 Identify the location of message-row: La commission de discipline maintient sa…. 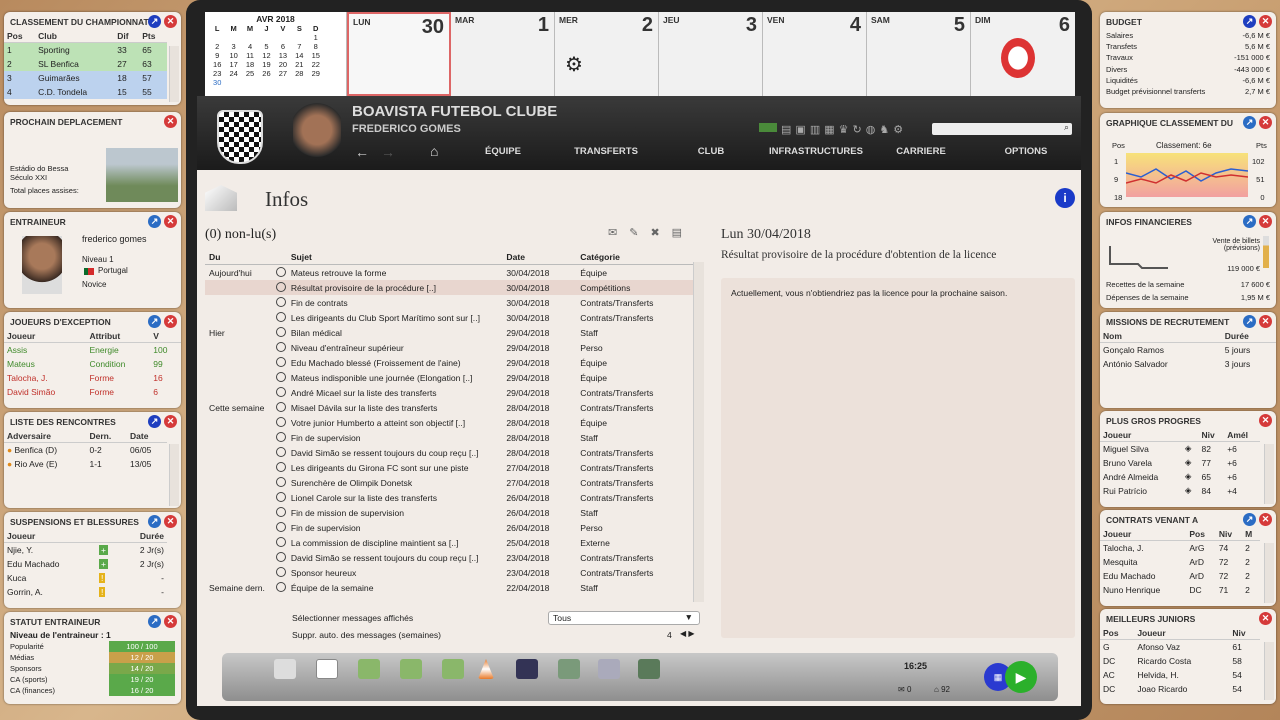
(450, 542).